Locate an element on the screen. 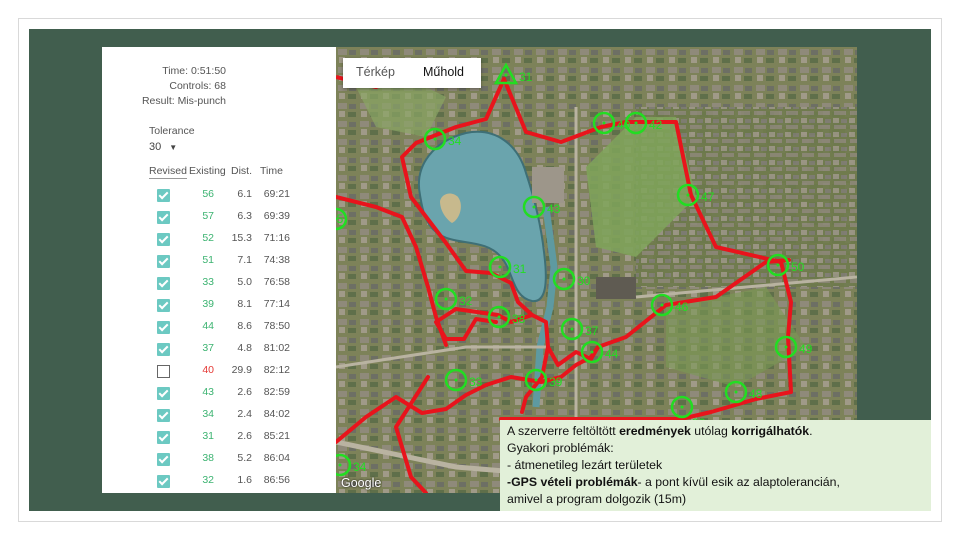  existing-cell: 57 is located at coordinates (208, 216).